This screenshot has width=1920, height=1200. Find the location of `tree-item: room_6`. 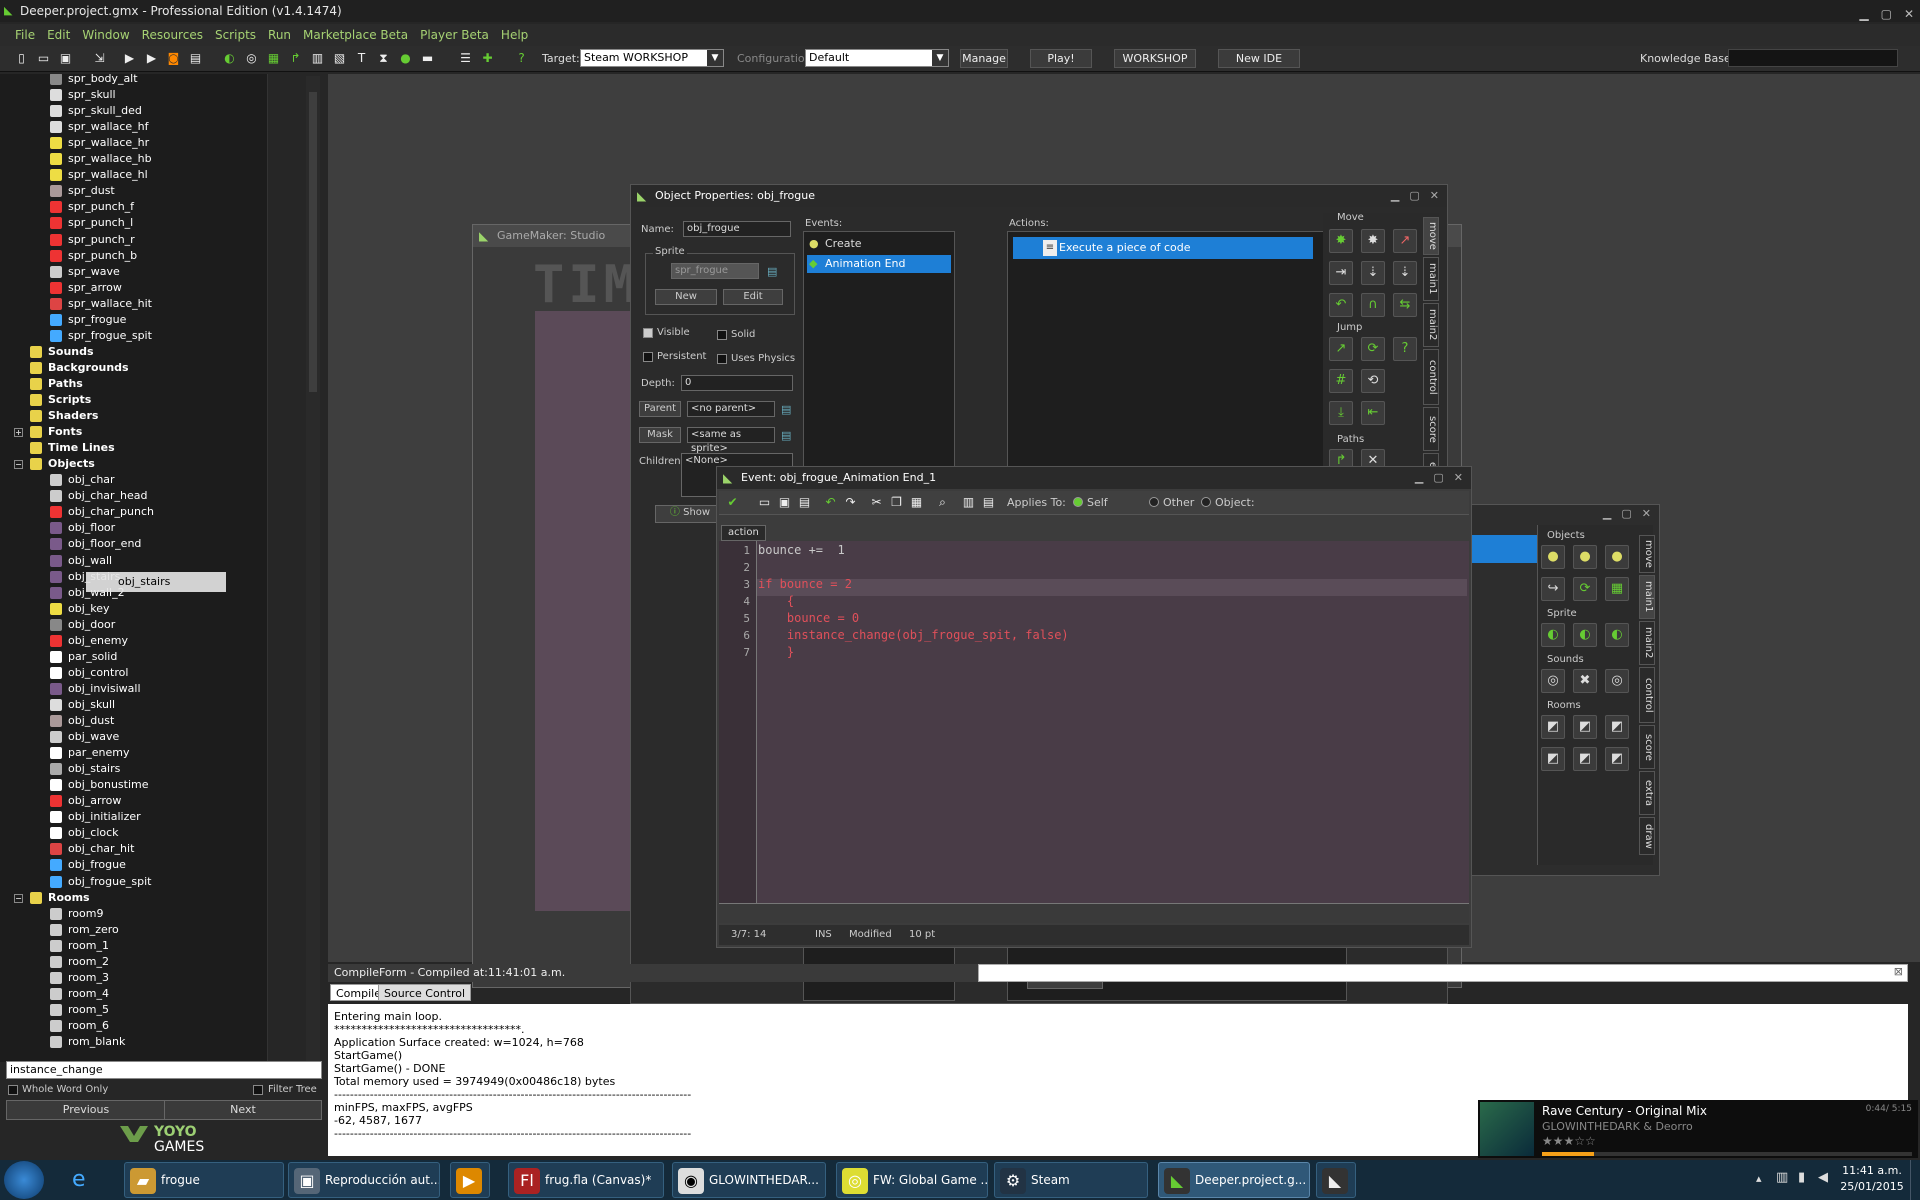

tree-item: room_6 is located at coordinates (133, 1026).